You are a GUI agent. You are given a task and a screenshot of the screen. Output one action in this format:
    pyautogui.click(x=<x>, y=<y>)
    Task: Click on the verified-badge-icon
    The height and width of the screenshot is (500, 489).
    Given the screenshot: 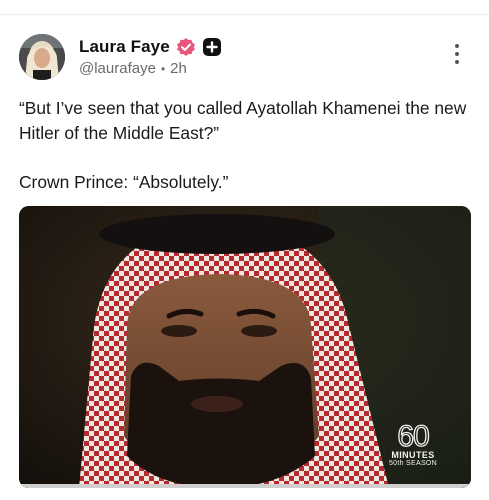 What is the action you would take?
    pyautogui.click(x=186, y=47)
    